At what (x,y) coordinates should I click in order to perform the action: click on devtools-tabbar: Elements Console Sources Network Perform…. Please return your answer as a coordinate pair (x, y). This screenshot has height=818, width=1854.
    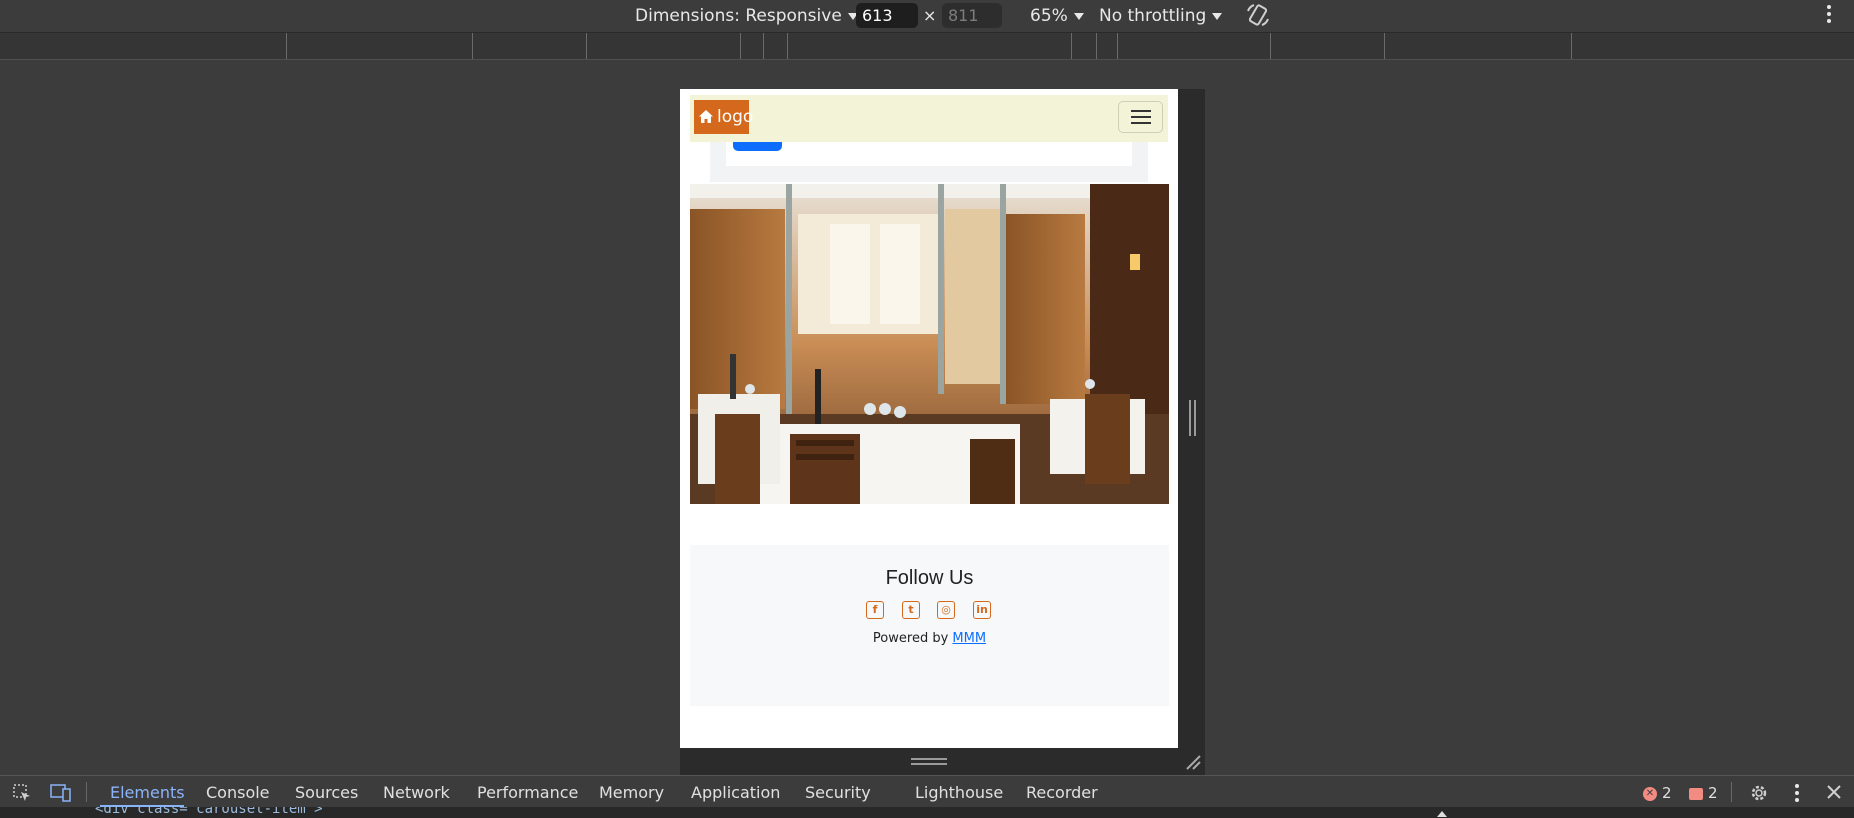
    Looking at the image, I should click on (927, 791).